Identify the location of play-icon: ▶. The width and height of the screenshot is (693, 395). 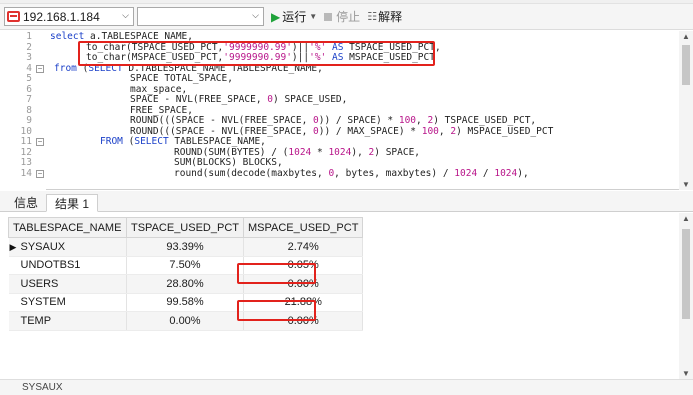
(276, 16).